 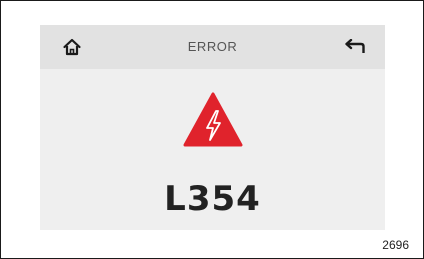 What do you see at coordinates (395, 245) in the screenshot?
I see `figure-number: 2696` at bounding box center [395, 245].